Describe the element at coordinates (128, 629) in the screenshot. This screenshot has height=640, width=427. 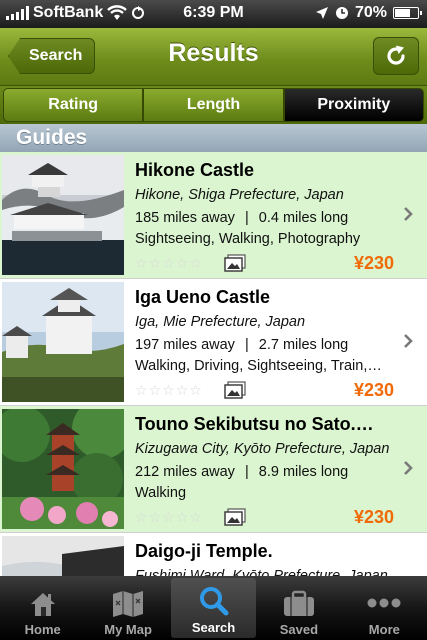
I see `tab-label: My Map` at that location.